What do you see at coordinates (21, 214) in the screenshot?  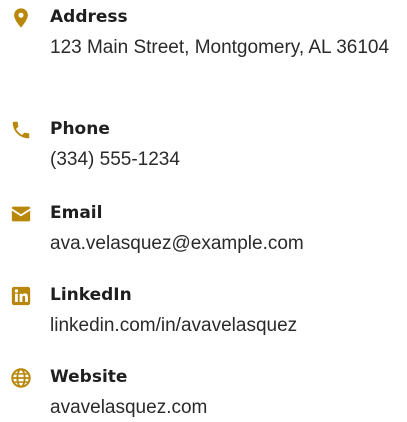 I see `envelope-icon` at bounding box center [21, 214].